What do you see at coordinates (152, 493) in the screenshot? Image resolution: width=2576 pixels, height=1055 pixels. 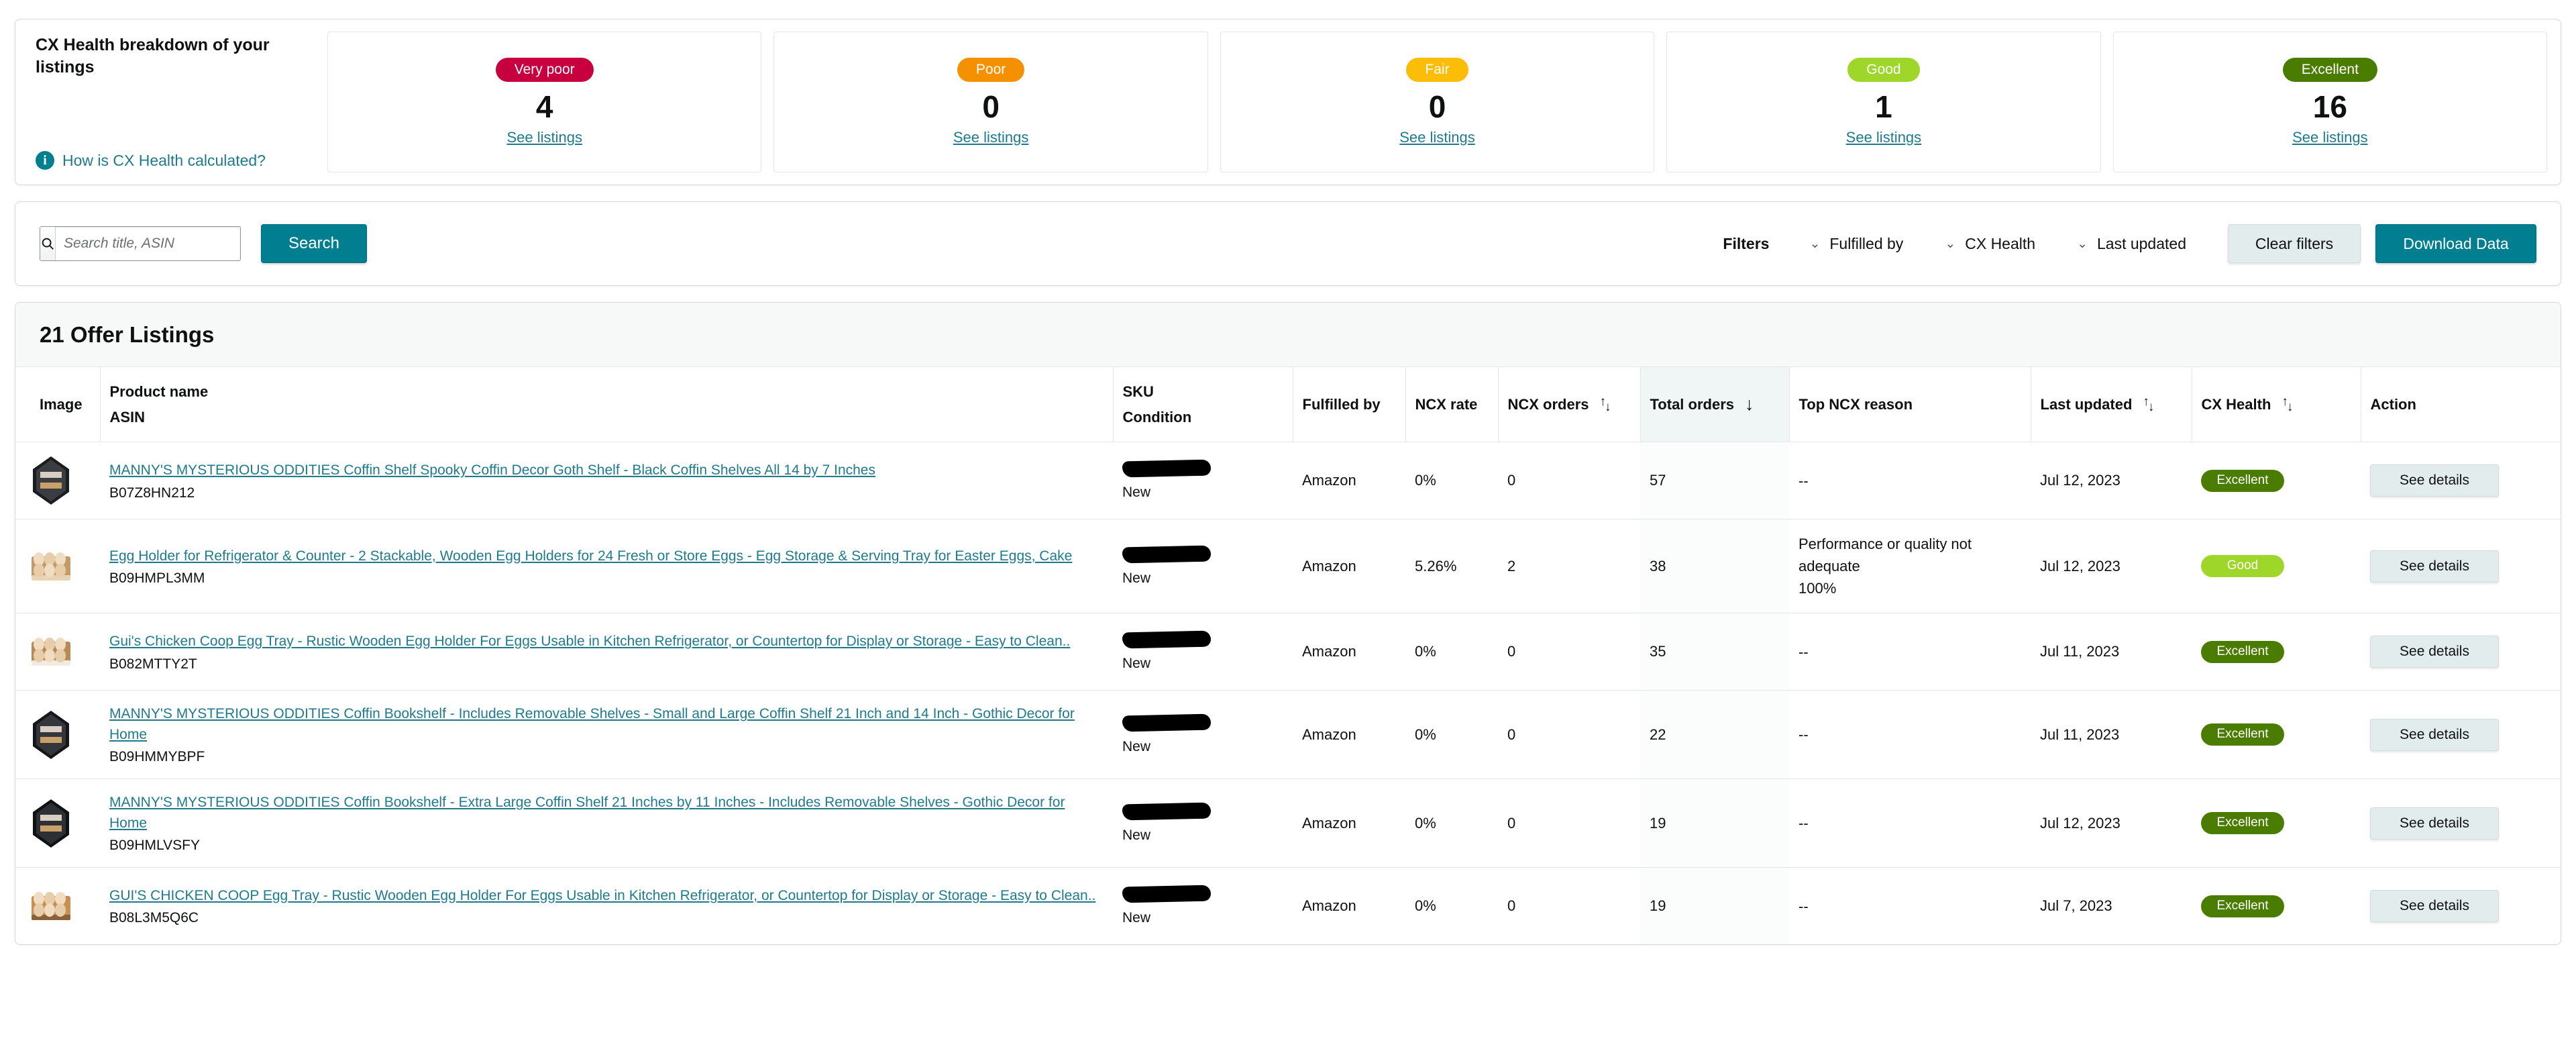 I see `product-asin: B07Z8HN212` at bounding box center [152, 493].